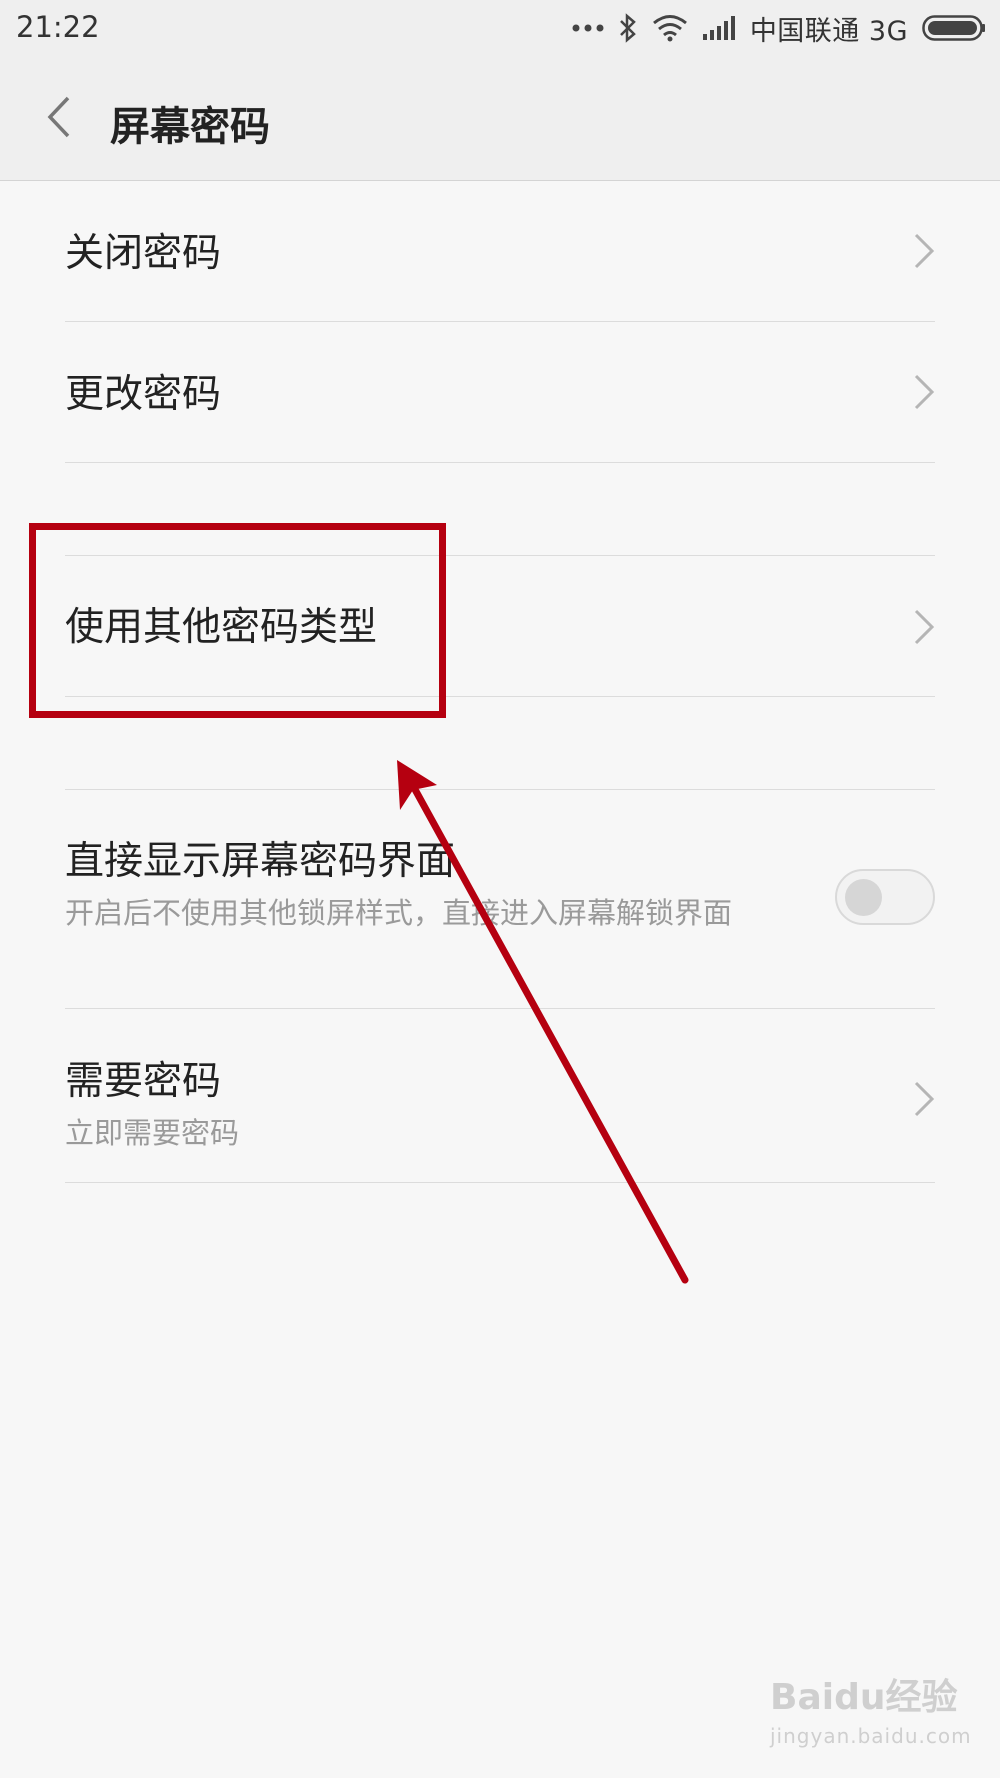 This screenshot has height=1778, width=1000. Describe the element at coordinates (864, 1697) in the screenshot. I see `watermark-brand: Baidu经验` at that location.